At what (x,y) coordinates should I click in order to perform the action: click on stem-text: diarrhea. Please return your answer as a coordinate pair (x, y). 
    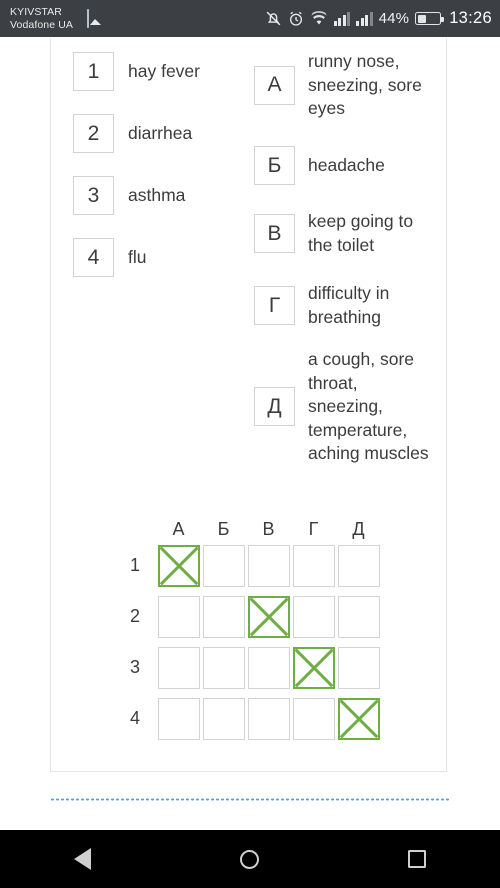
    Looking at the image, I should click on (160, 133).